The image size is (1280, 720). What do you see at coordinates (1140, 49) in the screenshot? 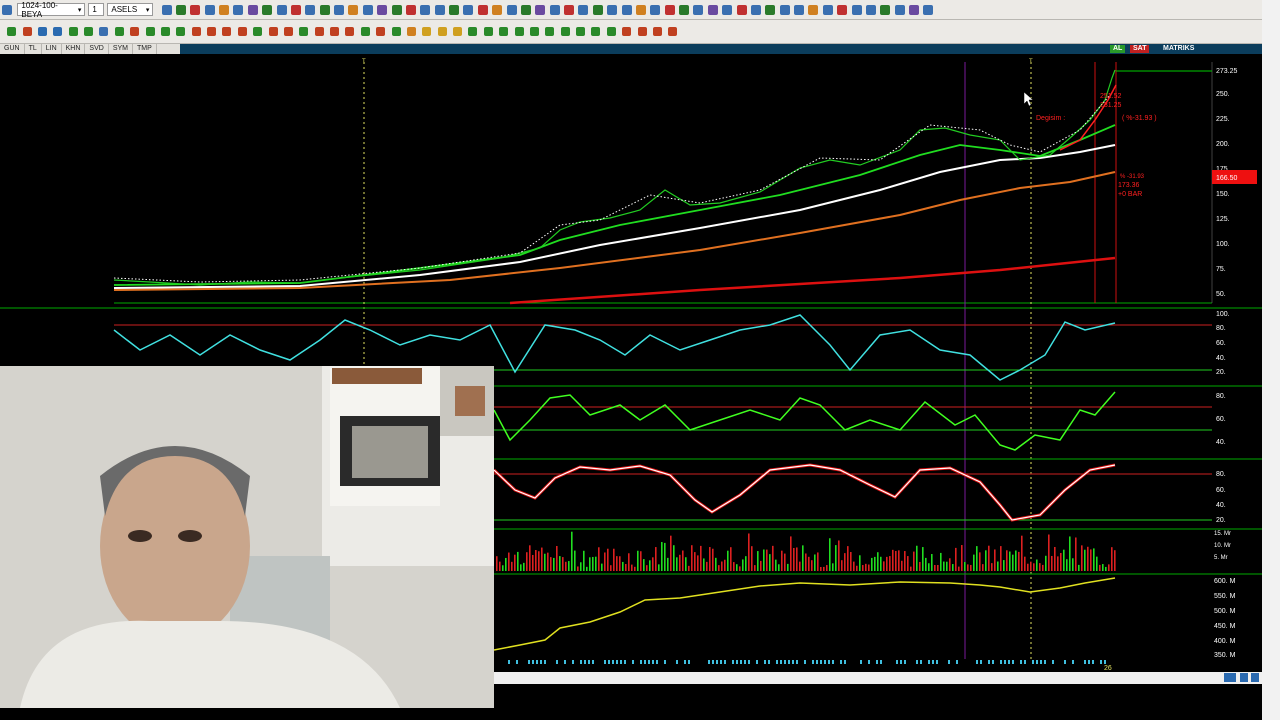
I see `sell-badge: SAT` at bounding box center [1140, 49].